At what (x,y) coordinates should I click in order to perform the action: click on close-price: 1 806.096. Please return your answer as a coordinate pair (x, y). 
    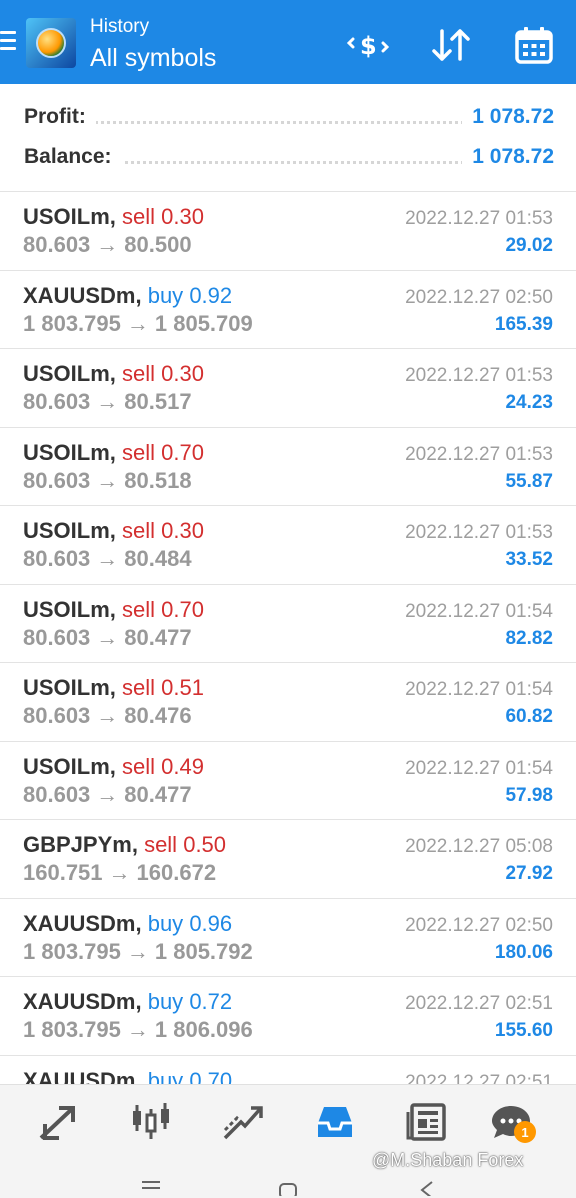
    Looking at the image, I should click on (203, 1029).